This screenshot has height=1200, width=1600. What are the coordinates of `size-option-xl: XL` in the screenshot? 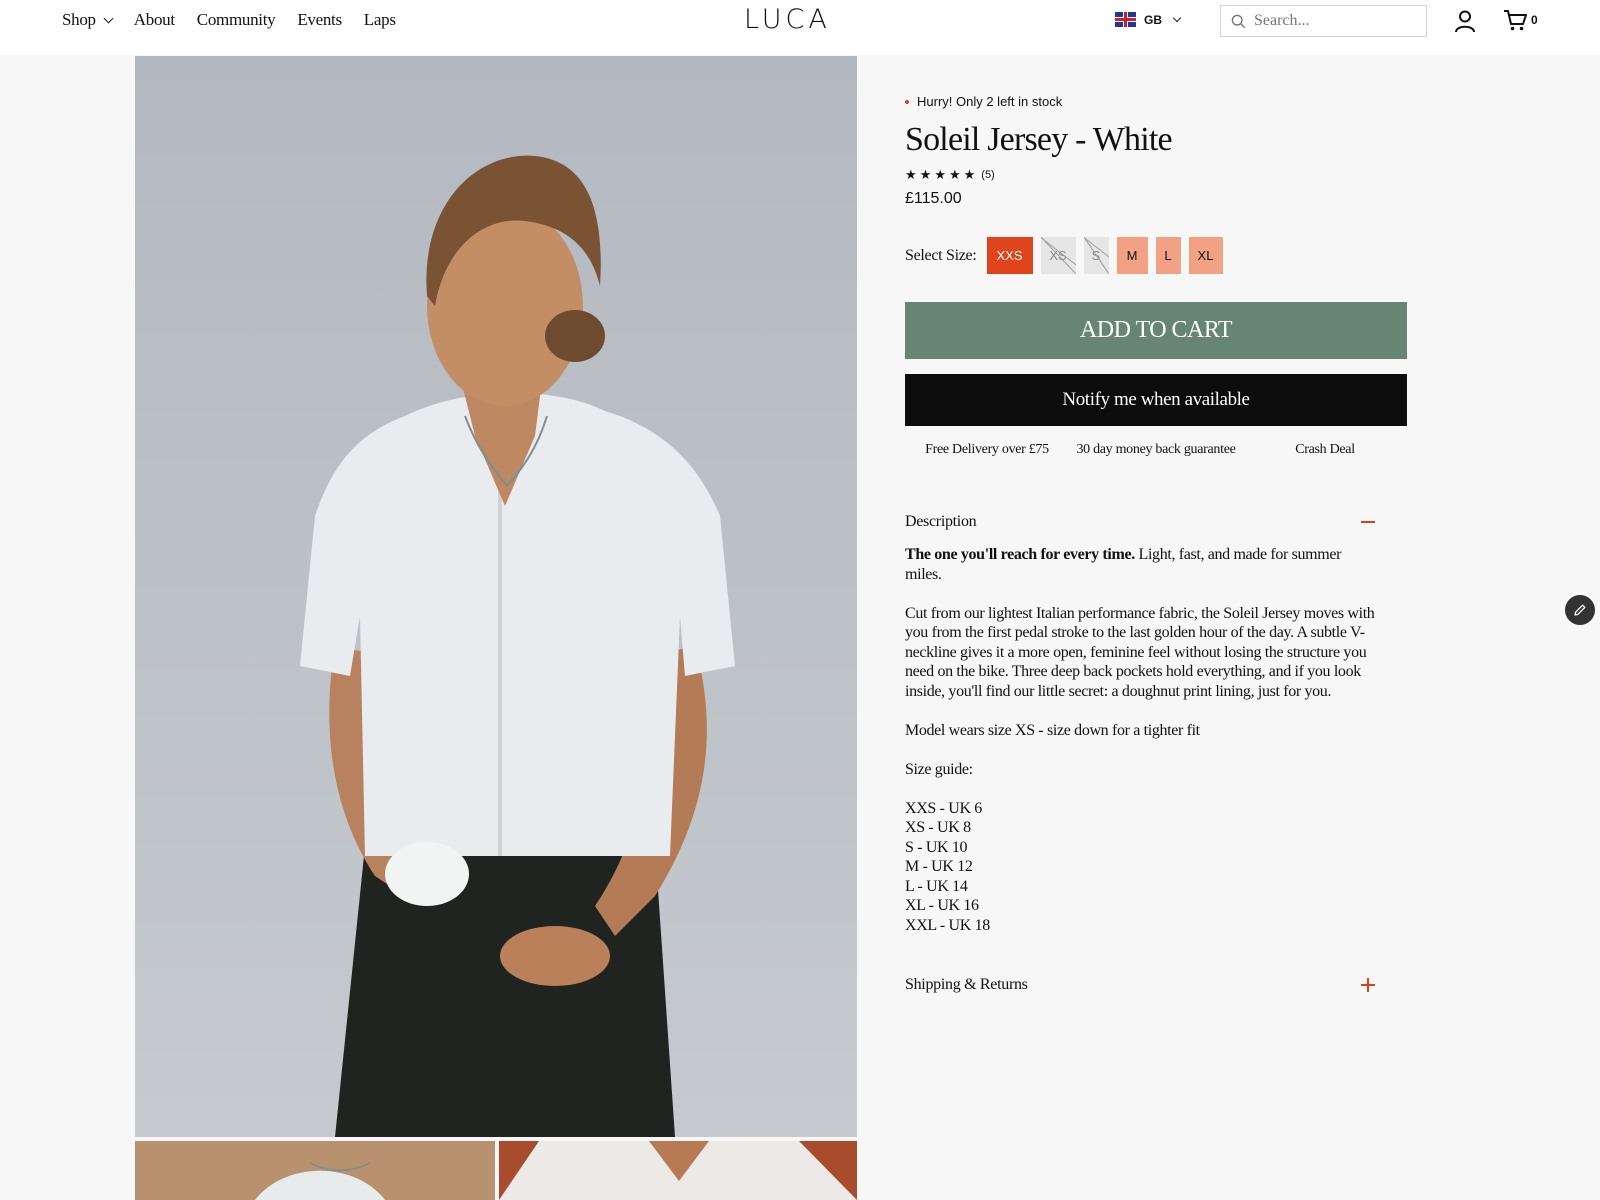 It's located at (1205, 255).